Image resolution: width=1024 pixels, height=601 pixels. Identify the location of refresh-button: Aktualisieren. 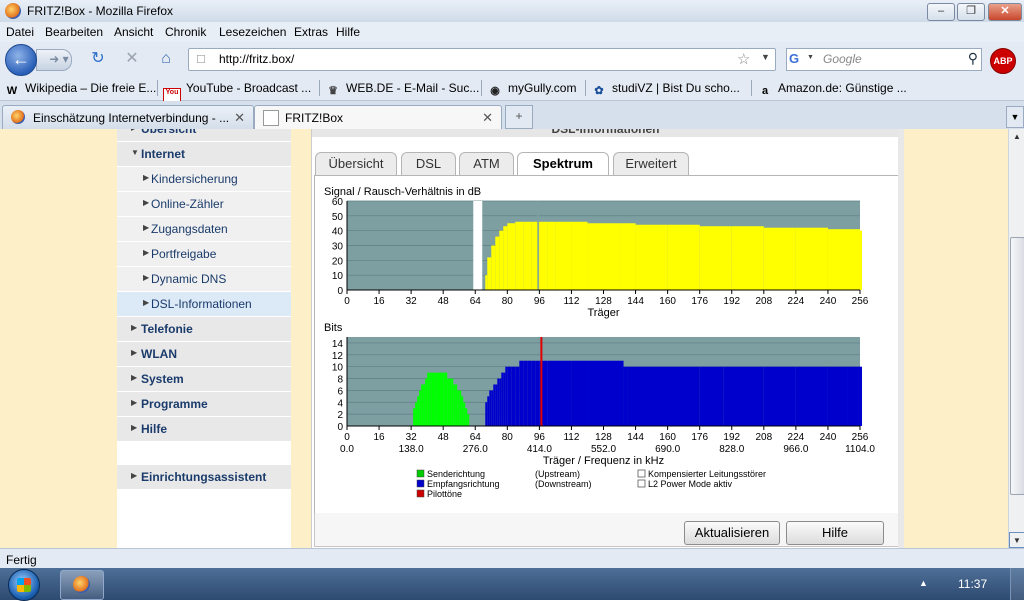
(732, 533).